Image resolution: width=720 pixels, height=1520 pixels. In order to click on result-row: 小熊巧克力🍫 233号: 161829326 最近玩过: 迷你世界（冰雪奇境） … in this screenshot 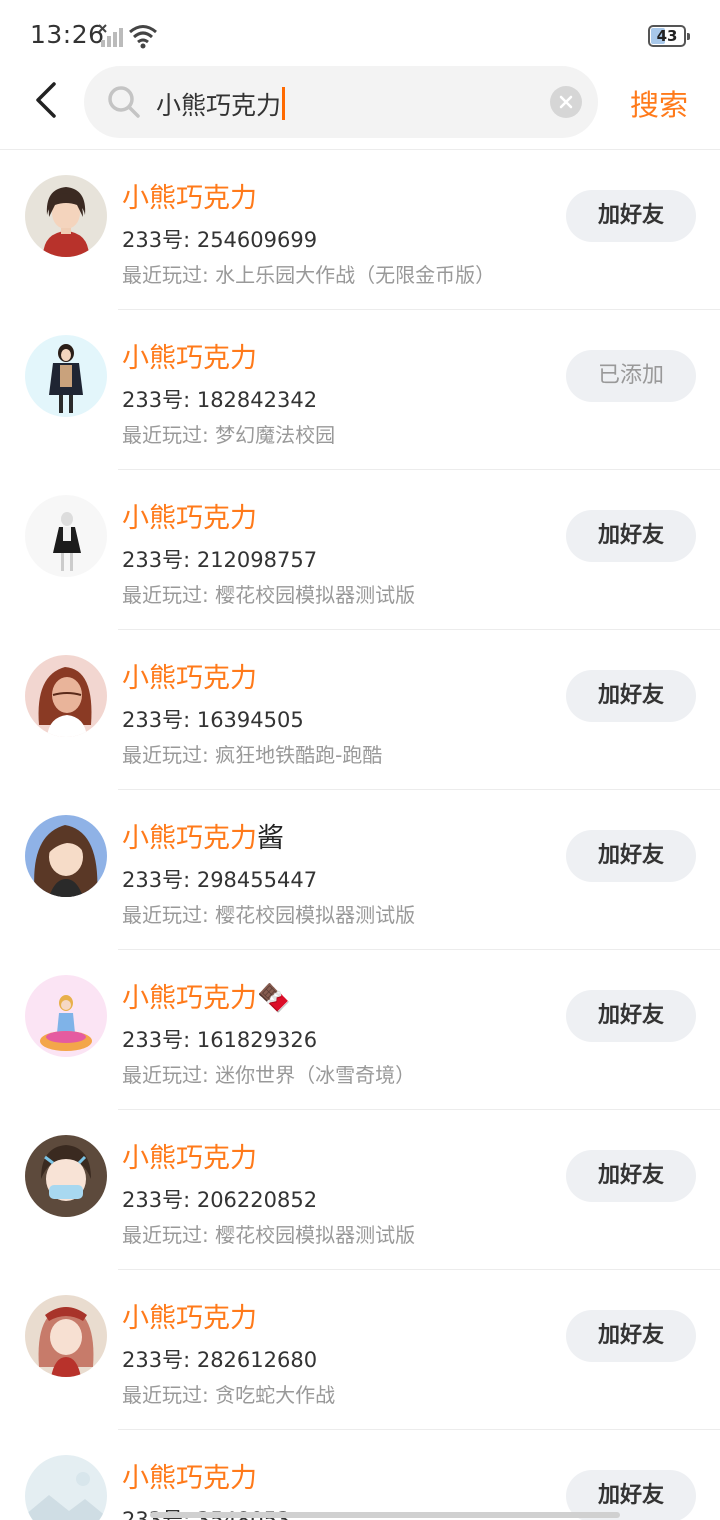, I will do `click(360, 1030)`.